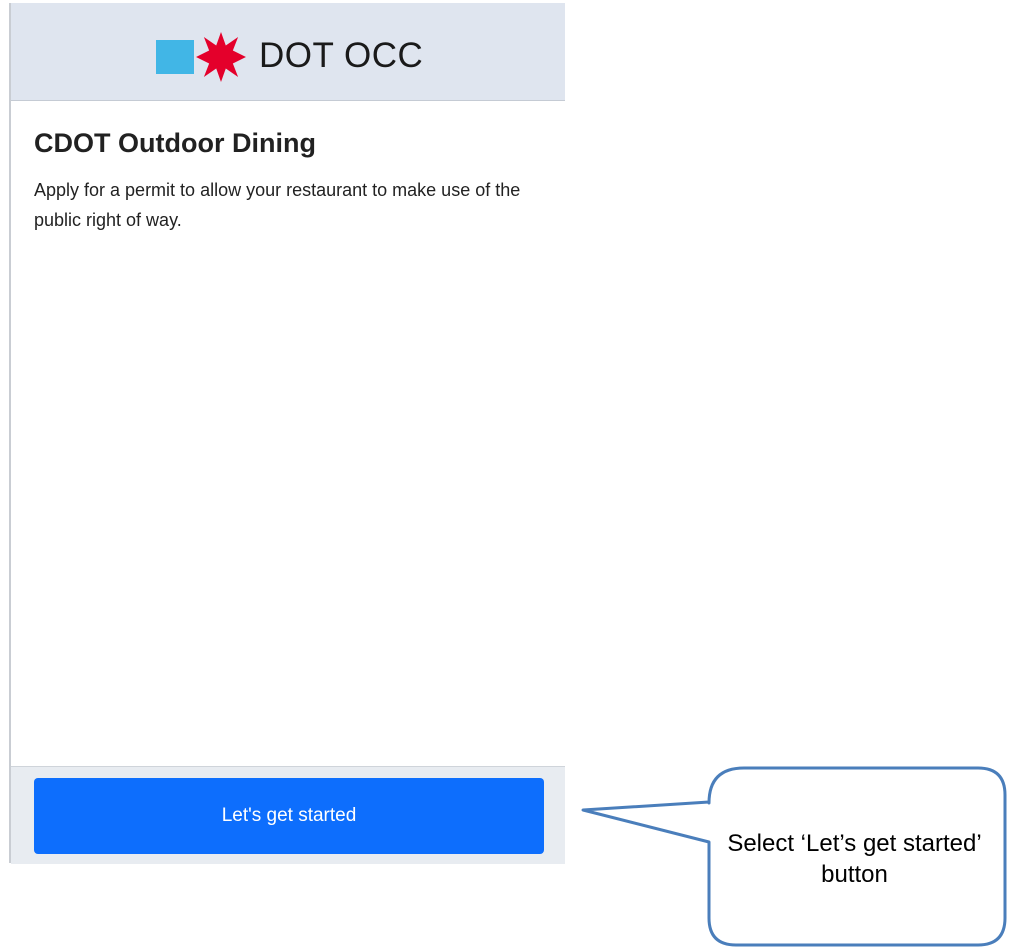 The width and height of the screenshot is (1009, 949). Describe the element at coordinates (221, 57) in the screenshot. I see `chicago-star-icon` at that location.